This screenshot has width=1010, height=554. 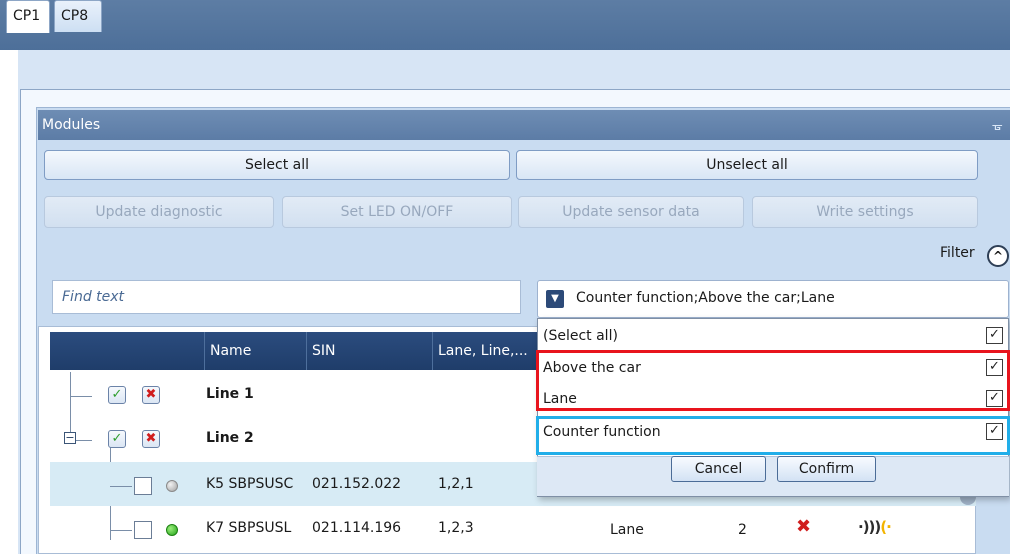 What do you see at coordinates (997, 125) in the screenshot?
I see `pin-icon: ᚗ` at bounding box center [997, 125].